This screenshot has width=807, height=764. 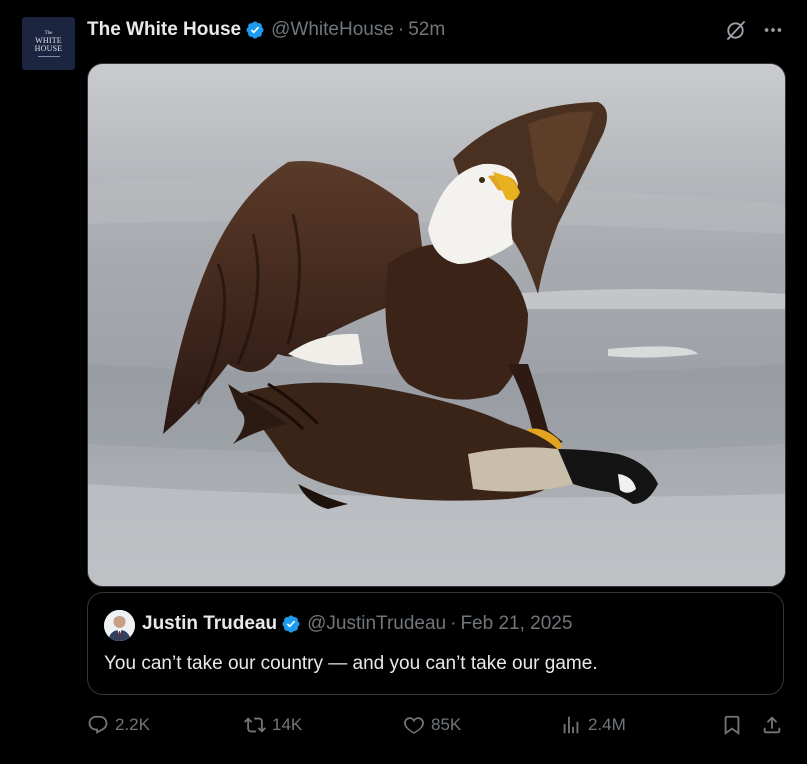 I want to click on post-header: The White House @WhiteHouse · 52m, so click(x=266, y=30).